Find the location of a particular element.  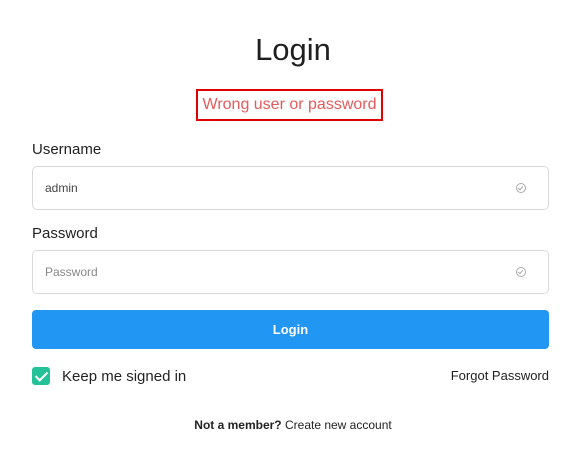

signup-prompt: Not a member? Create new account is located at coordinates (293, 425).